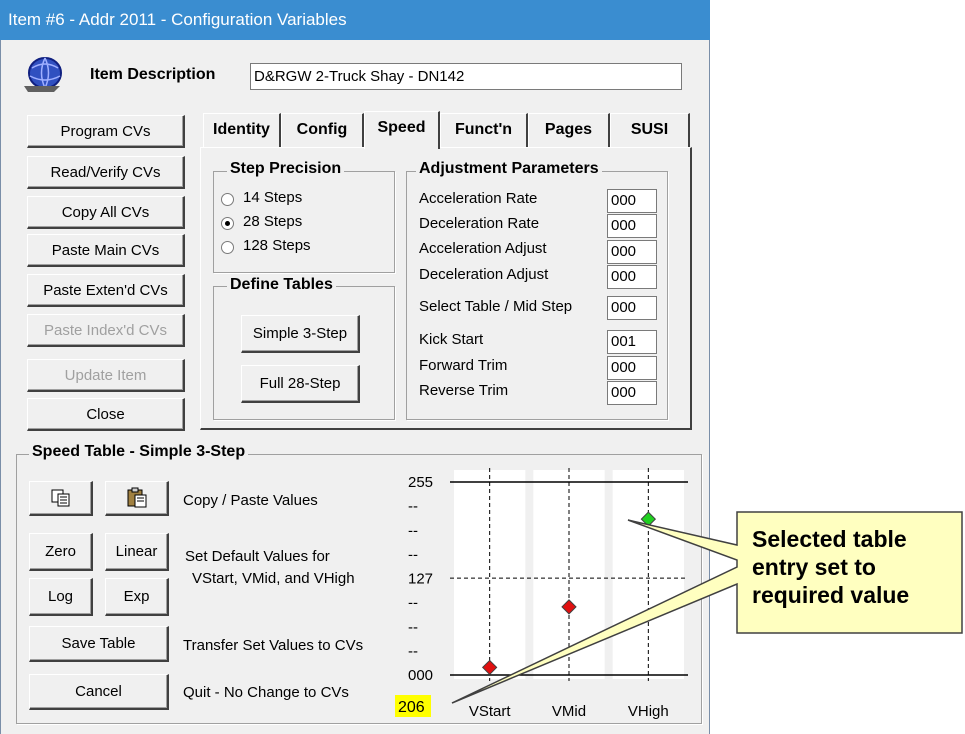  Describe the element at coordinates (814, 567) in the screenshot. I see `callout-line2: entry set to` at that location.